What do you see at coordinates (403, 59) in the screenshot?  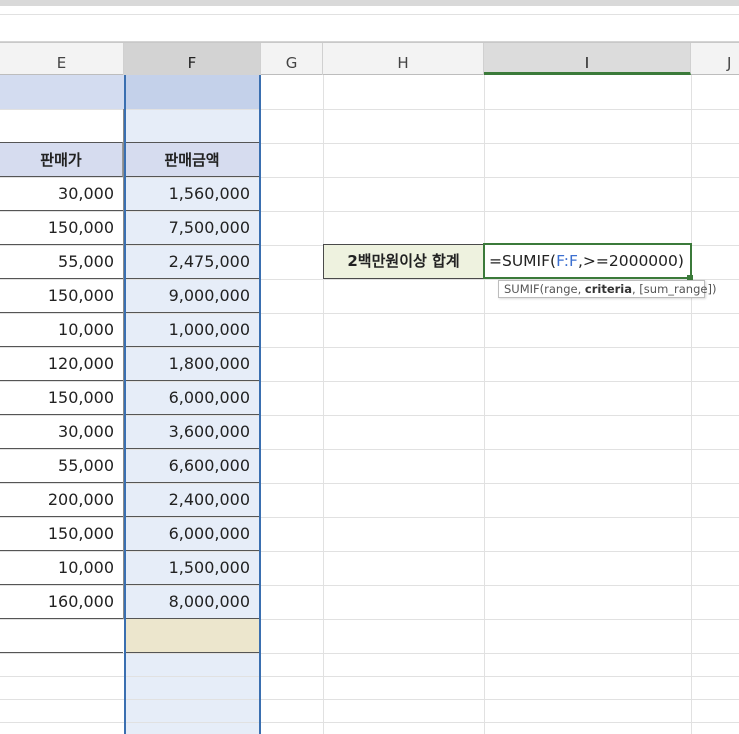 I see `column-header-h: H` at bounding box center [403, 59].